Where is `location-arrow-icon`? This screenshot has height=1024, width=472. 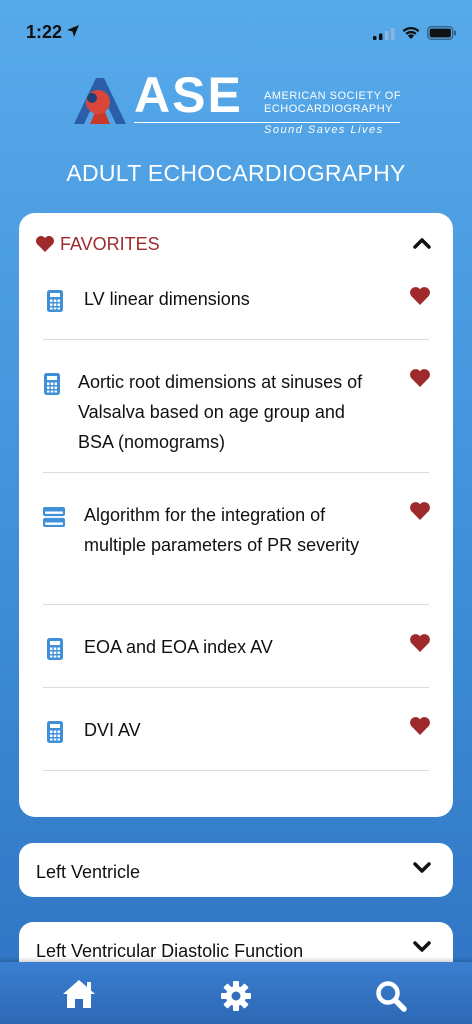 location-arrow-icon is located at coordinates (73, 31).